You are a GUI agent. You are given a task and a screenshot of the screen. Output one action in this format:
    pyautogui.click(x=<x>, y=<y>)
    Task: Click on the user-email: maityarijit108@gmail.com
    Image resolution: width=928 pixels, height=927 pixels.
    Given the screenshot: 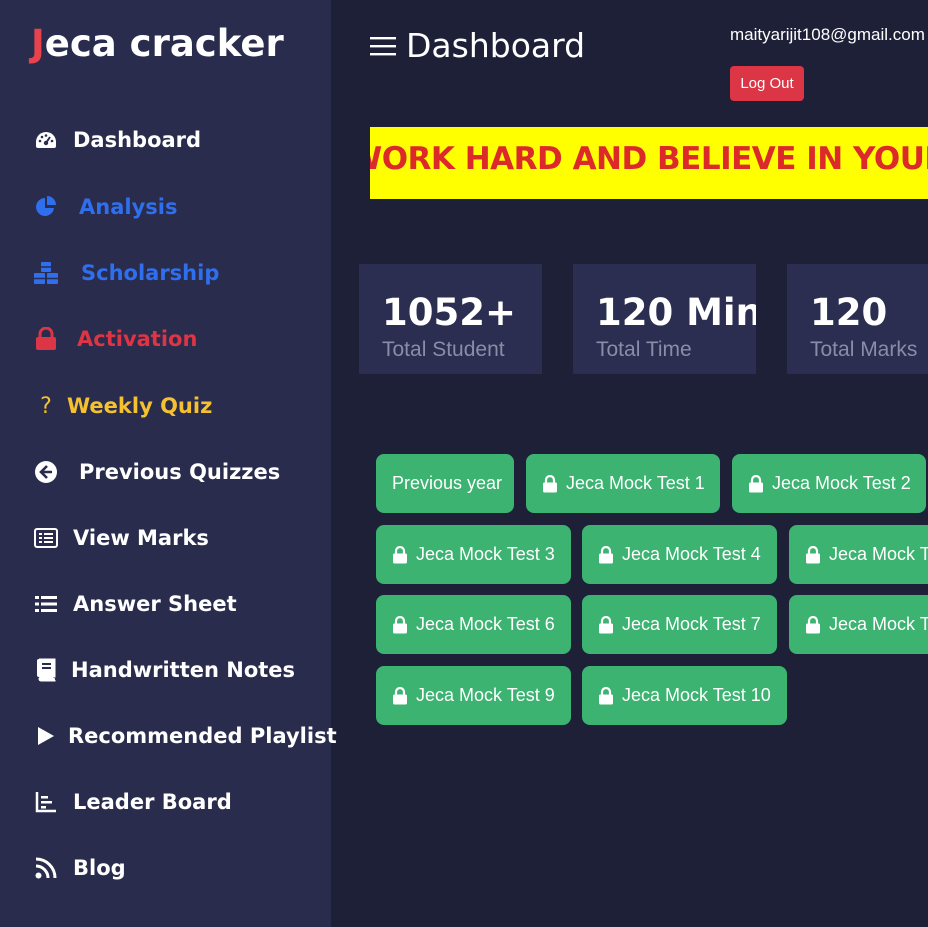 What is the action you would take?
    pyautogui.click(x=827, y=34)
    